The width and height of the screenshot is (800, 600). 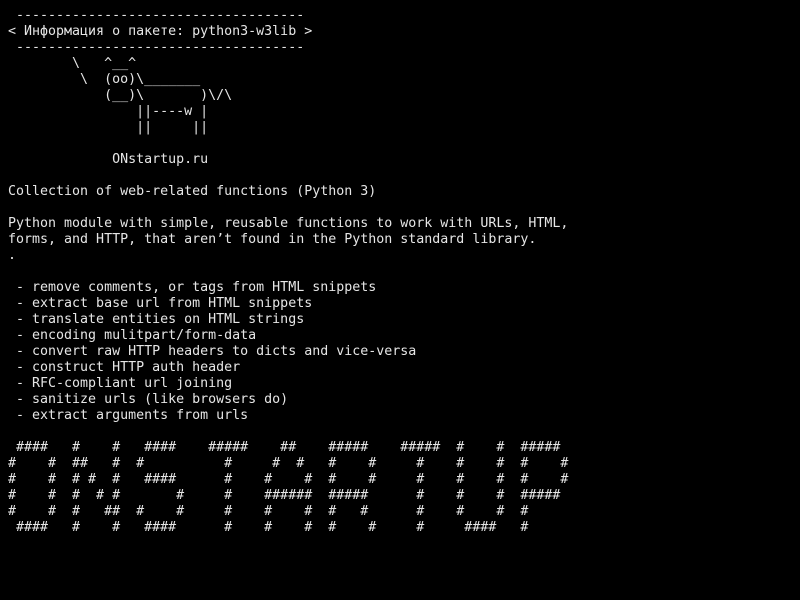 What do you see at coordinates (160, 31) in the screenshot?
I see `banner-title: < Информация о пакете: python3-w3lib >` at bounding box center [160, 31].